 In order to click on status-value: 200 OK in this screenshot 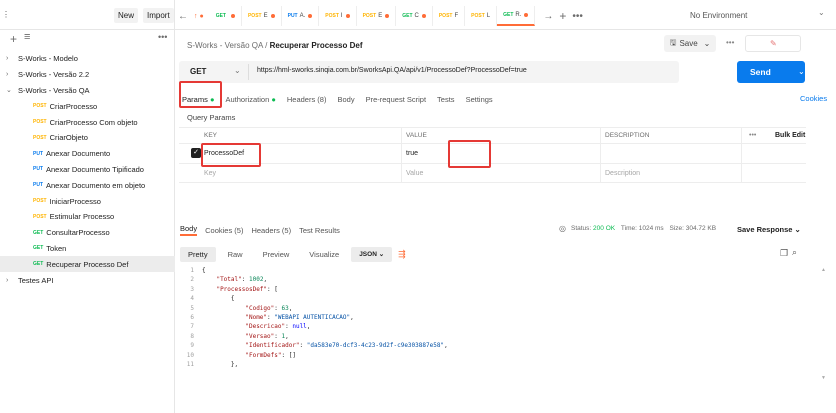, I will do `click(604, 228)`.